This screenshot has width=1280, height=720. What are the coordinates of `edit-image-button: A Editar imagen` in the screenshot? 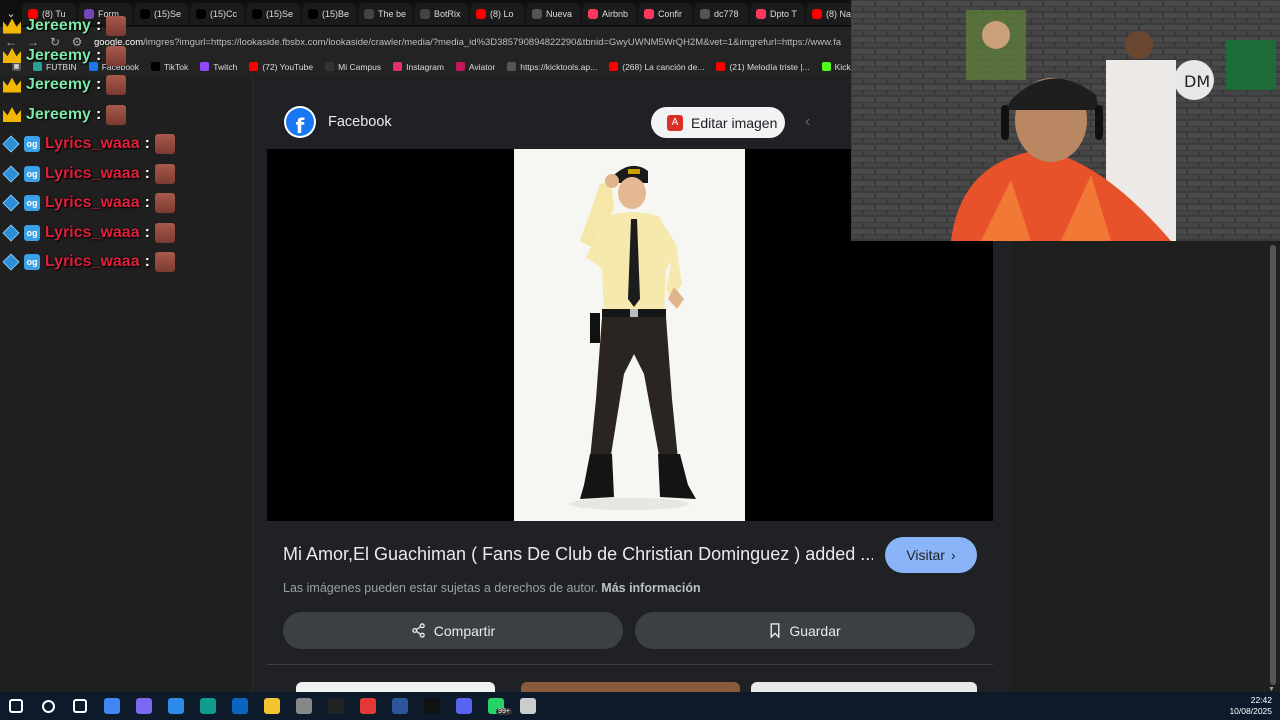 It's located at (718, 122).